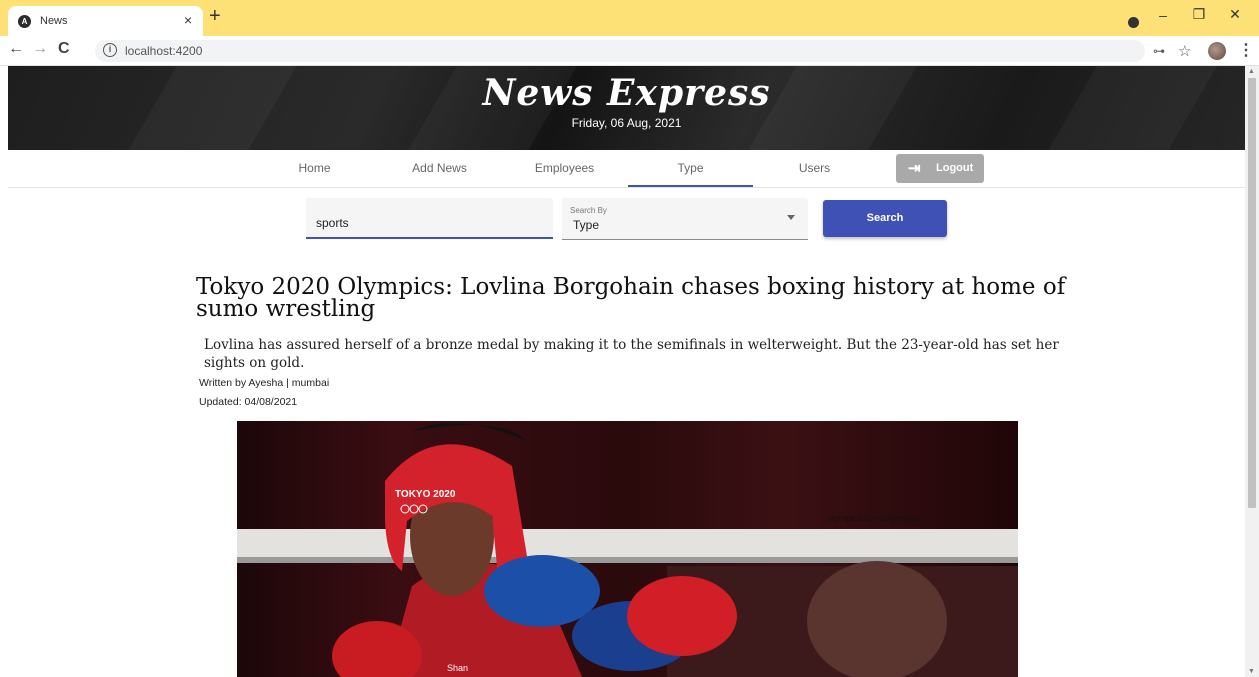 The height and width of the screenshot is (677, 1259). What do you see at coordinates (955, 168) in the screenshot?
I see `logout-label: Logout` at bounding box center [955, 168].